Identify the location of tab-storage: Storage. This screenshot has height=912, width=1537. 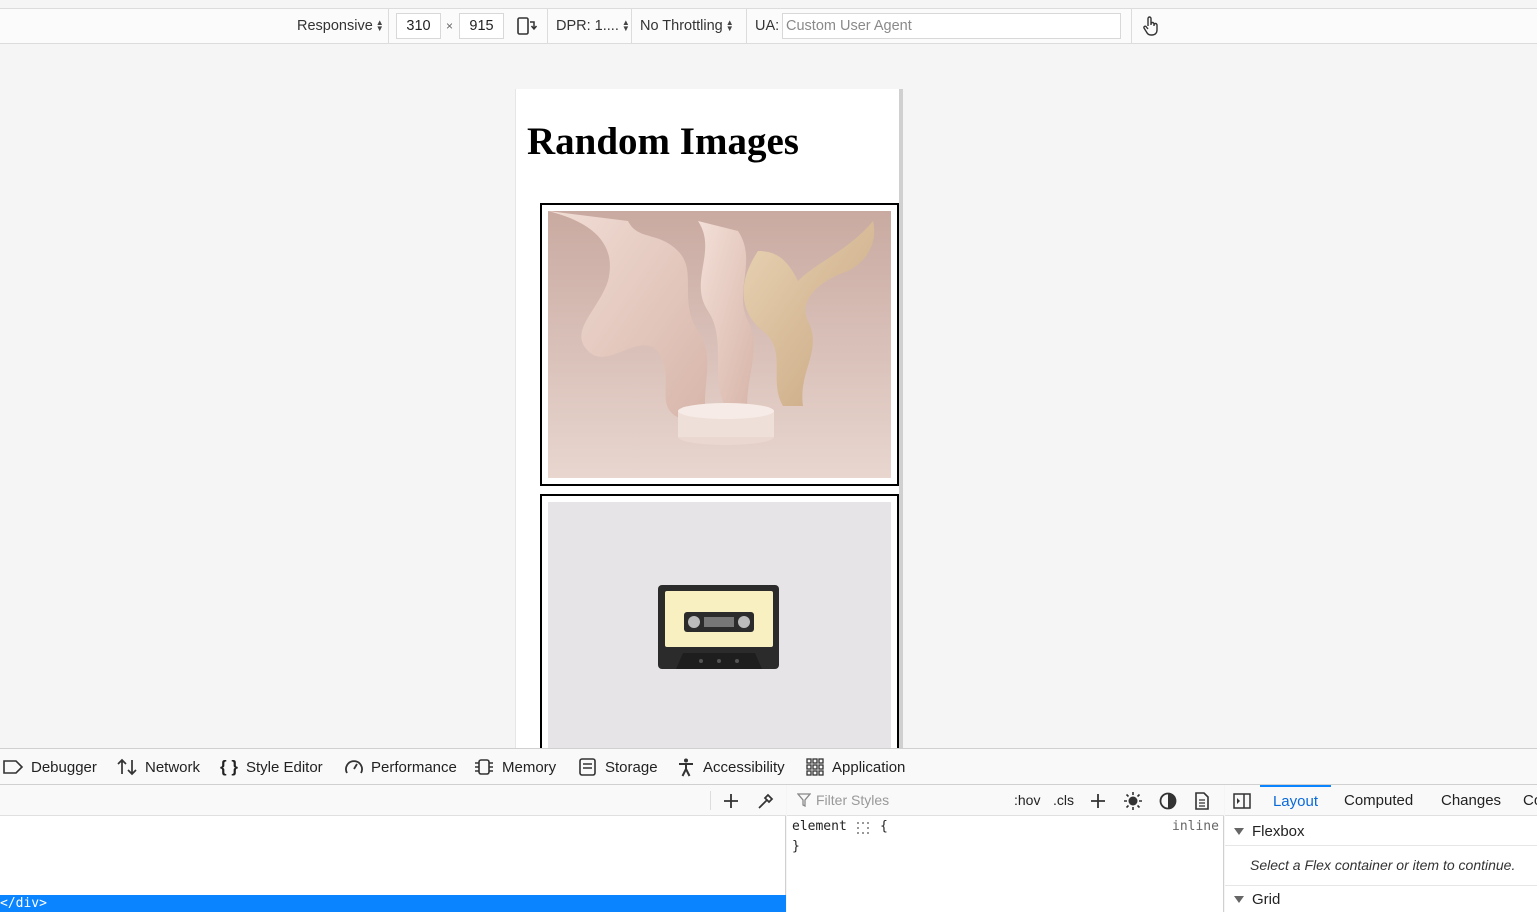
(618, 767).